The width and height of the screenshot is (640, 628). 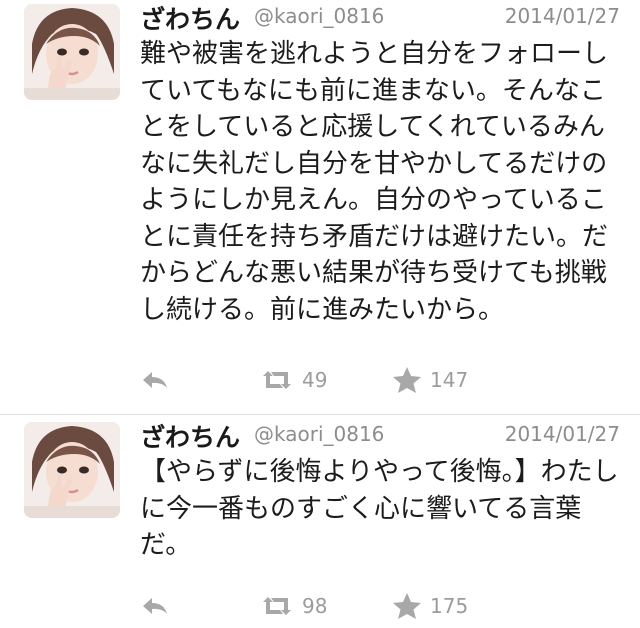 What do you see at coordinates (380, 380) in the screenshot?
I see `tweet-actions: 49 147` at bounding box center [380, 380].